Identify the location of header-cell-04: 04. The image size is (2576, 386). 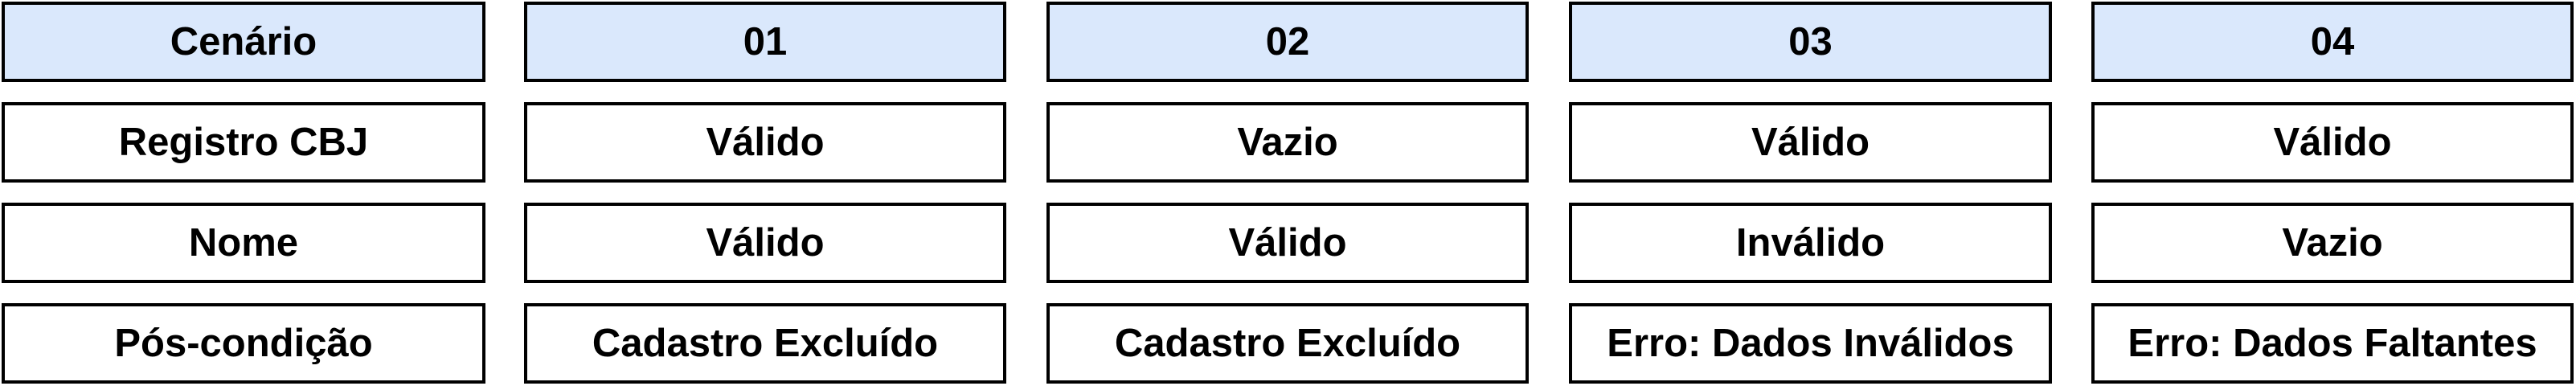
(2332, 42).